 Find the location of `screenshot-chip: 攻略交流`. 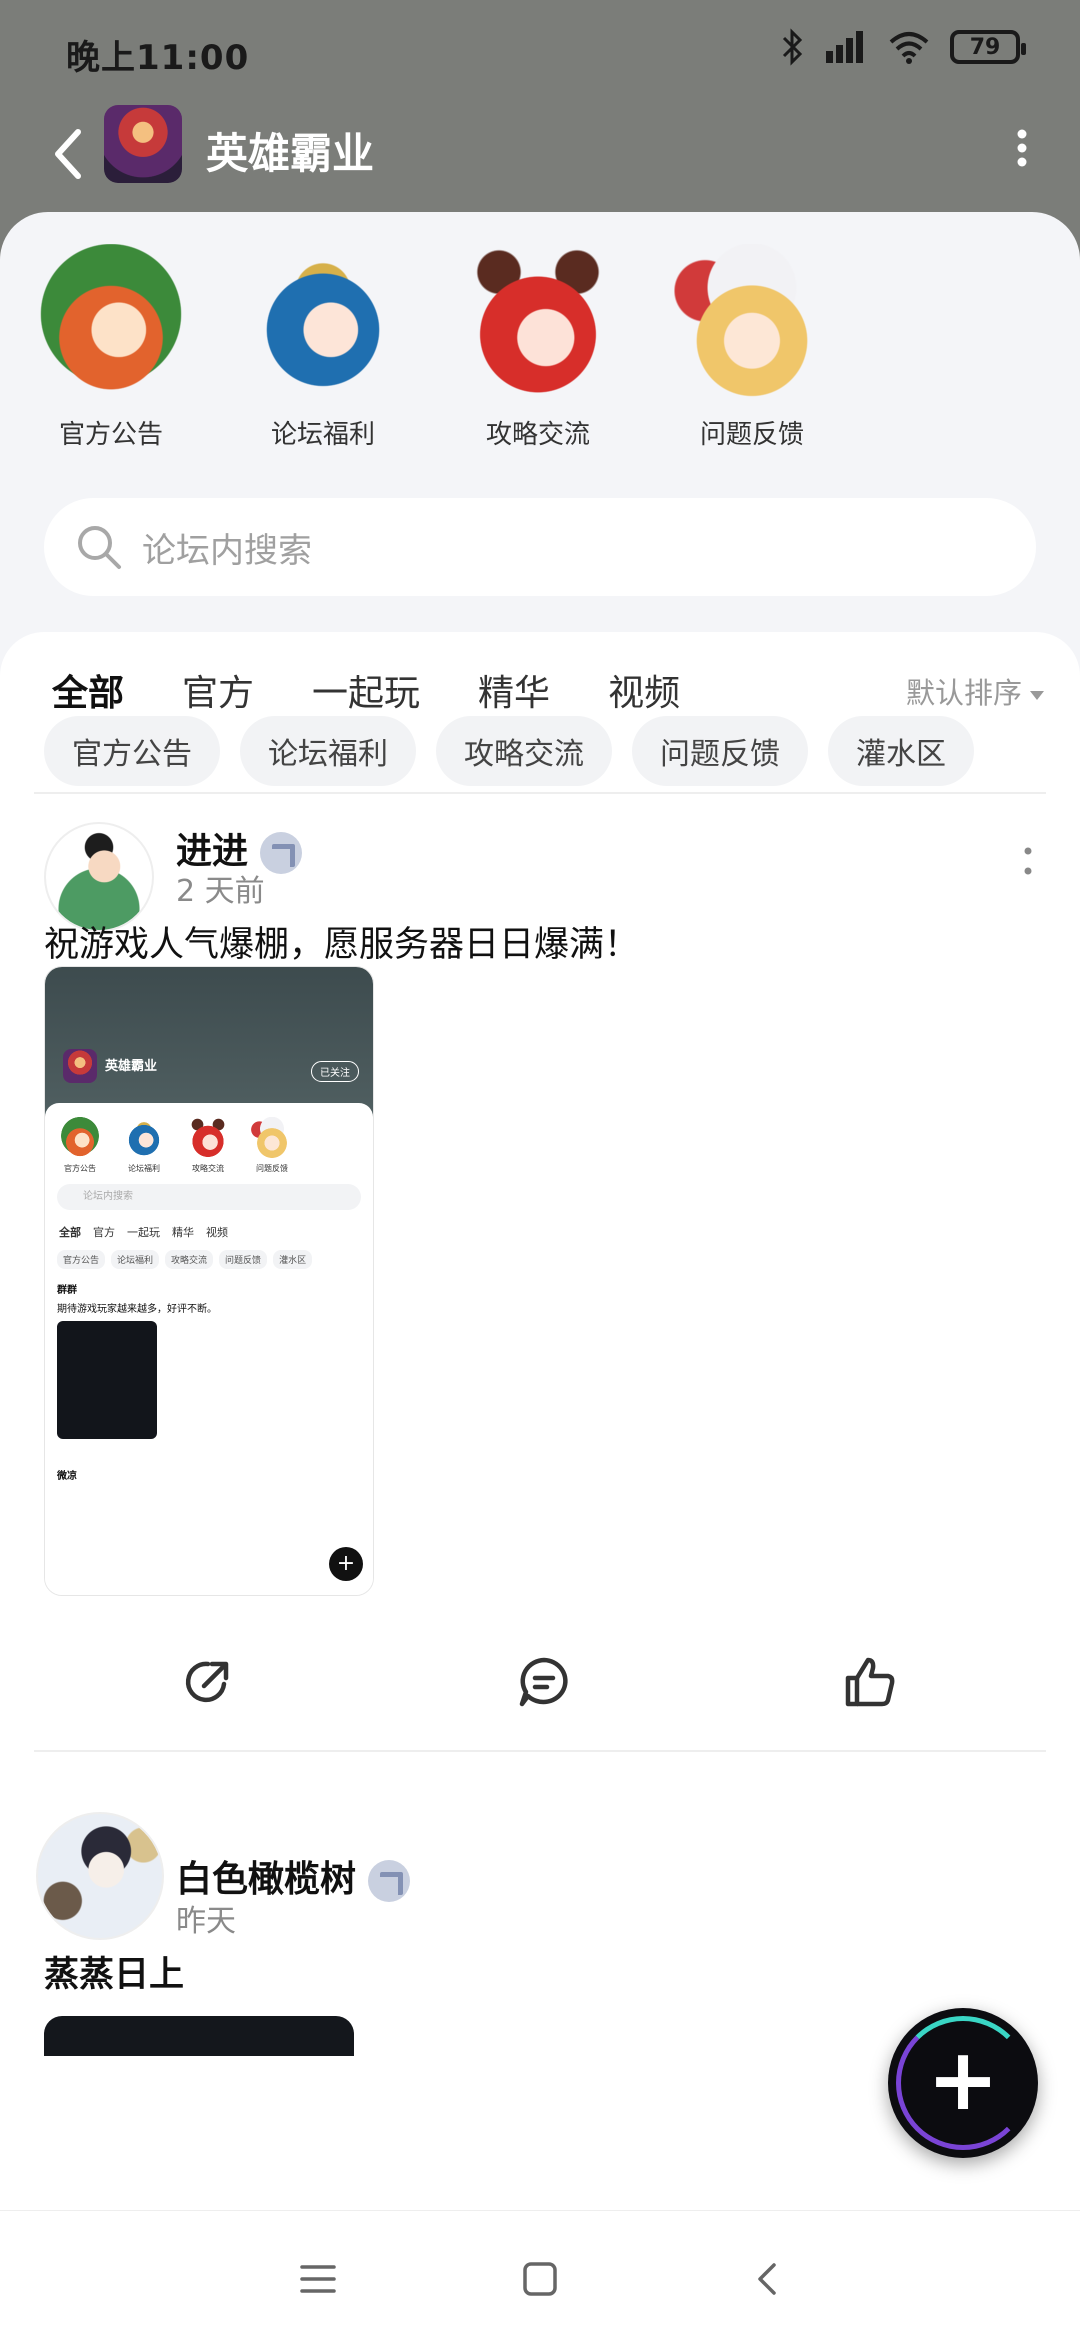

screenshot-chip: 攻略交流 is located at coordinates (189, 1259).